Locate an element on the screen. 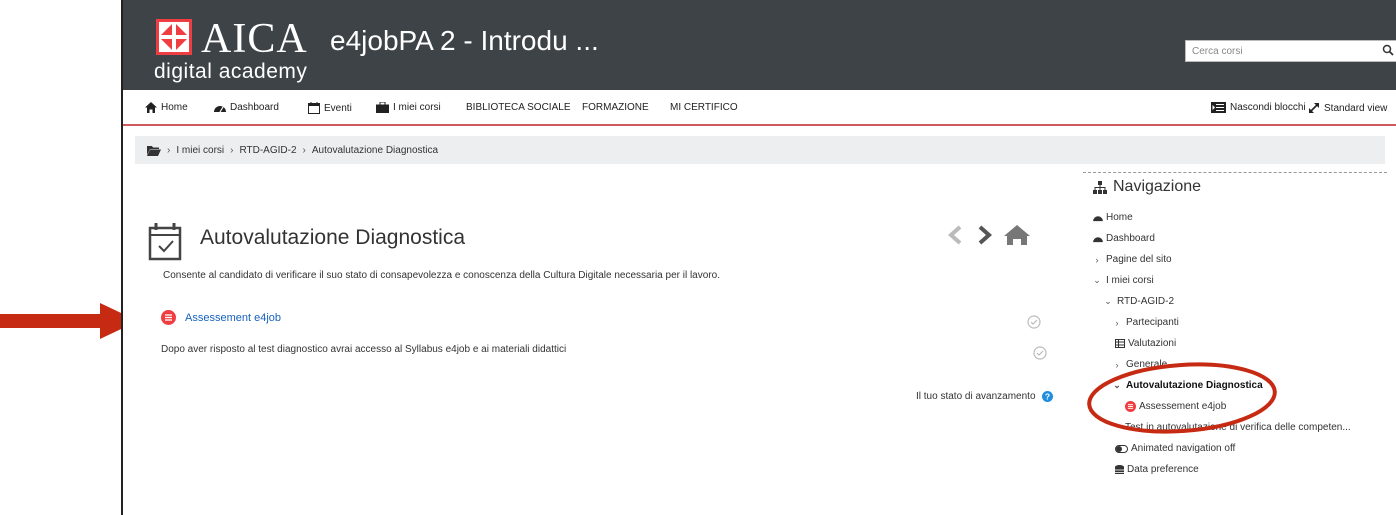 The image size is (1396, 515). navigation-block-title: Navigazione is located at coordinates (1157, 186).